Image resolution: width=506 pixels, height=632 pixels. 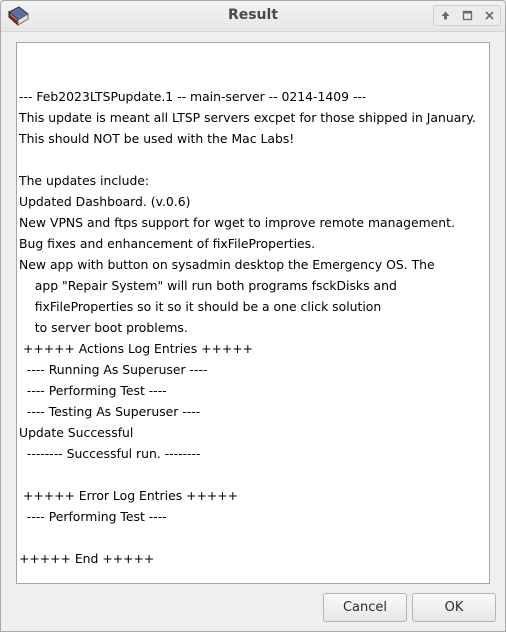 I want to click on window-controls, so click(x=467, y=15).